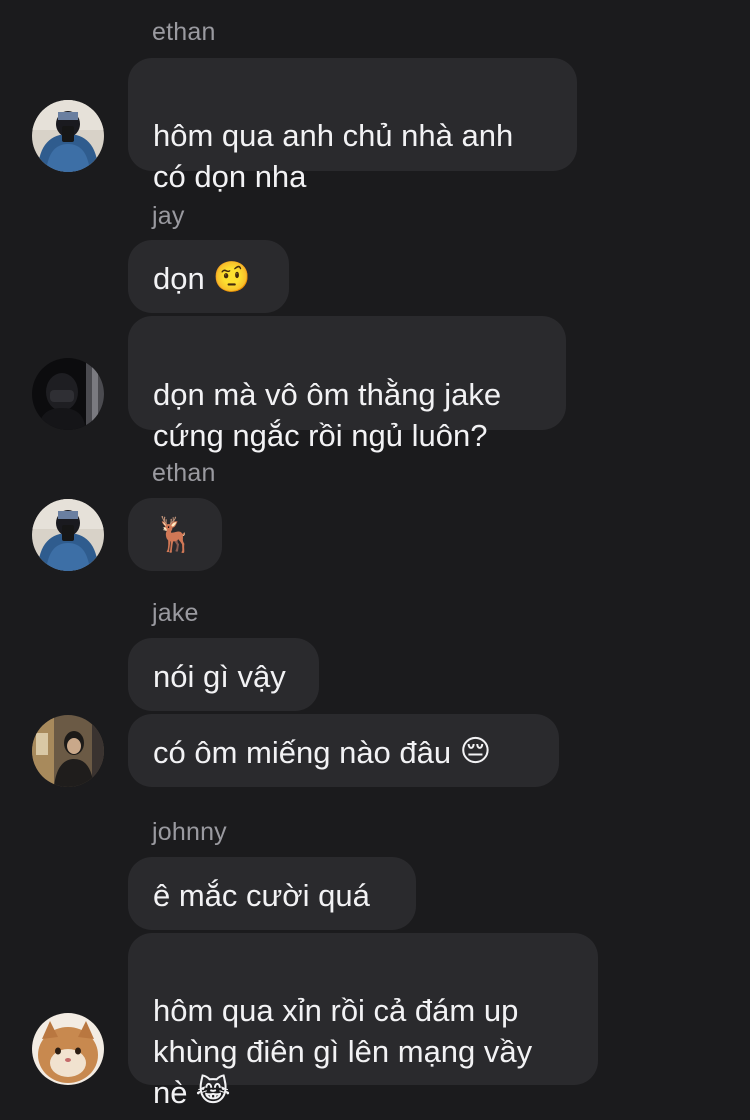 The height and width of the screenshot is (1120, 750). I want to click on sender-name-johnny: johnny, so click(189, 832).